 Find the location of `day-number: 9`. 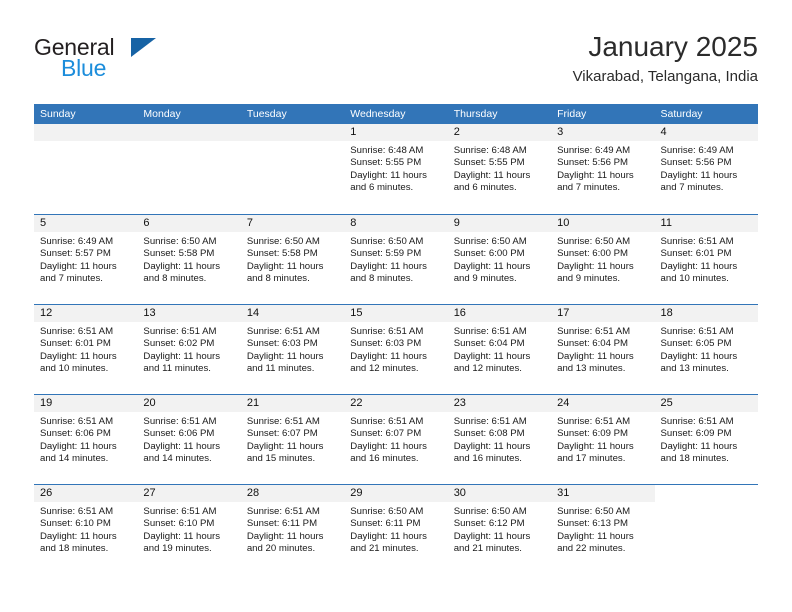

day-number: 9 is located at coordinates (499, 223).